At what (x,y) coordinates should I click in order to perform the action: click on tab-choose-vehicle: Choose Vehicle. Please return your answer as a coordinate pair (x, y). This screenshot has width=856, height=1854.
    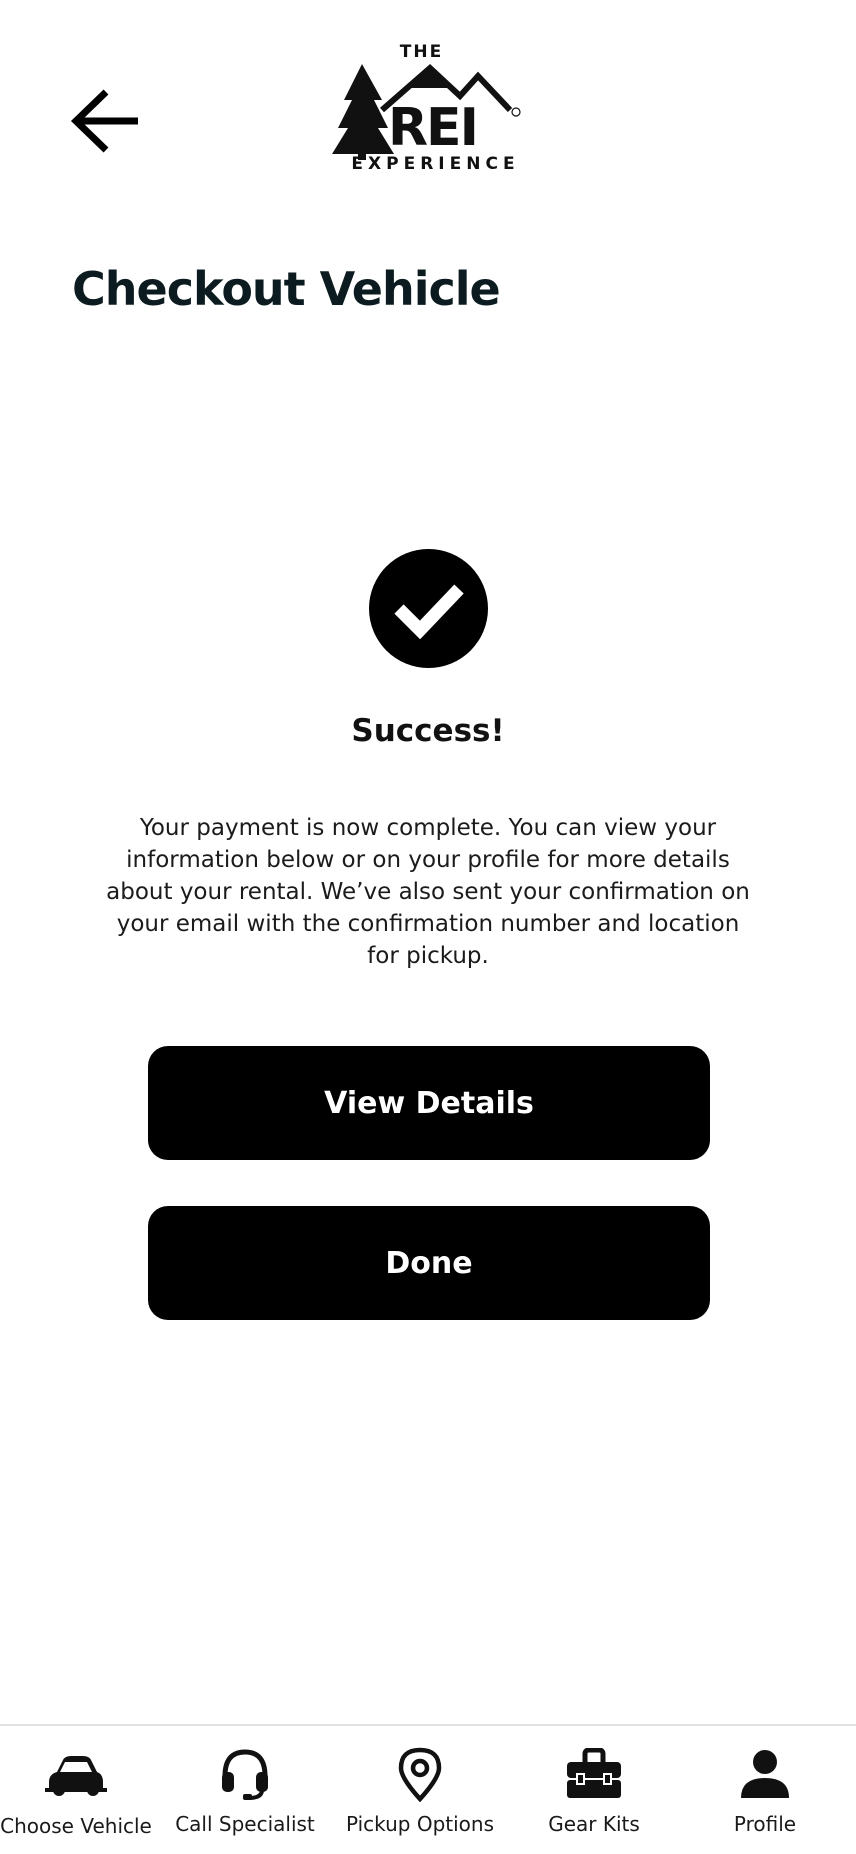
    Looking at the image, I should click on (76, 1790).